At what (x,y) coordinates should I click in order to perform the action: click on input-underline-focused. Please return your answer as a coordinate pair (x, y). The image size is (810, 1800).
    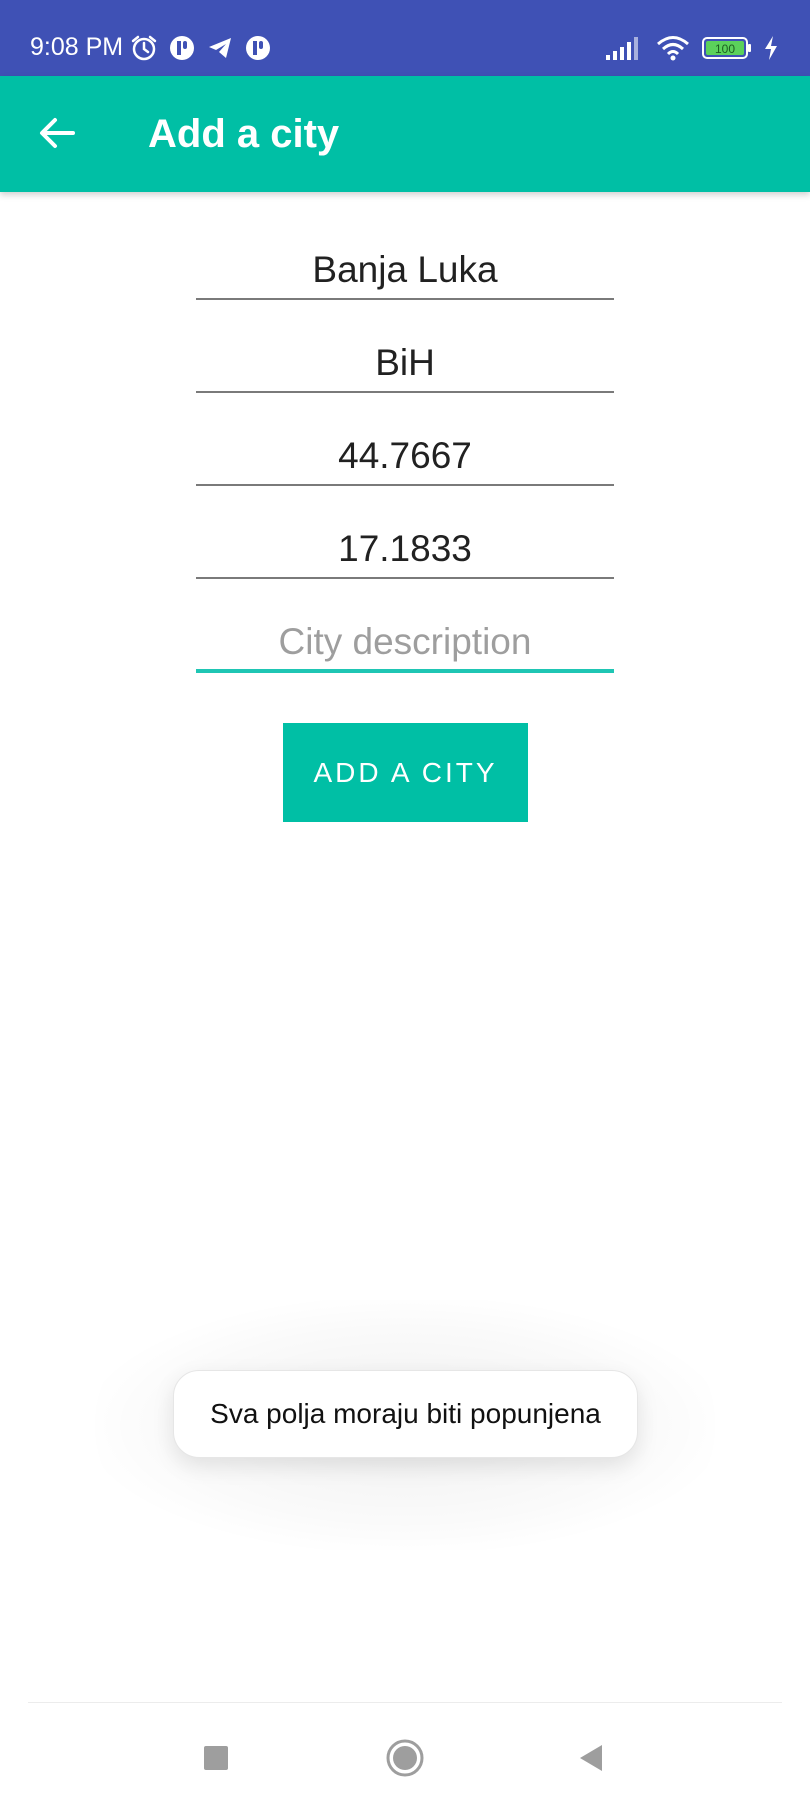
    Looking at the image, I should click on (405, 671).